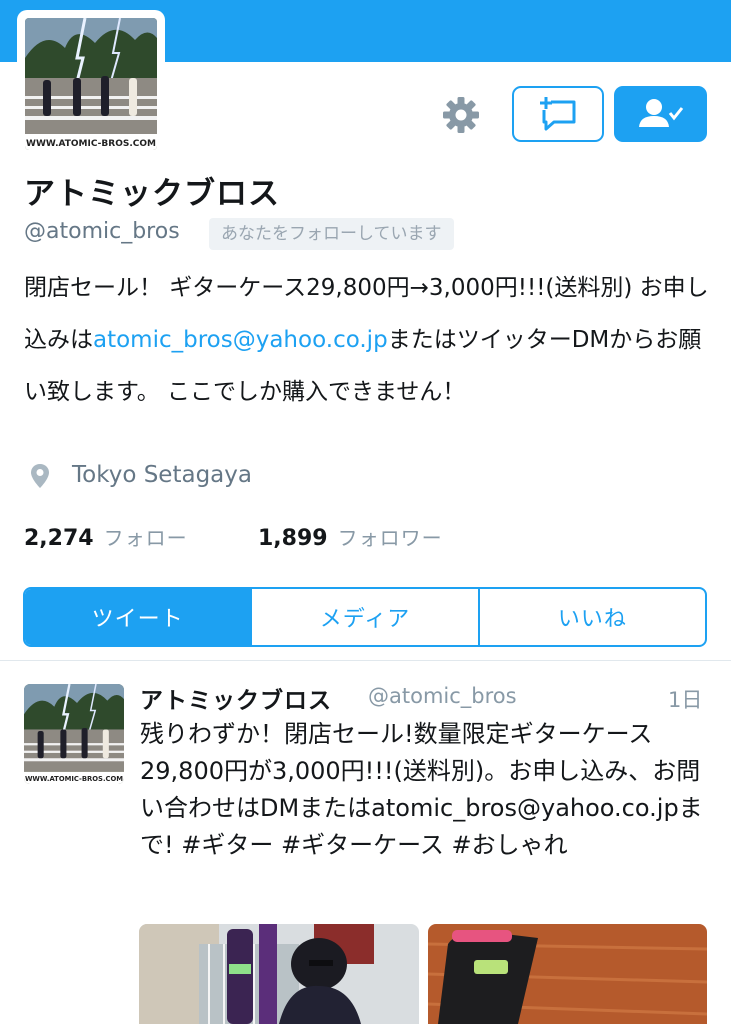 The width and height of the screenshot is (731, 1024). I want to click on profile-name: アトミックブロス, so click(152, 194).